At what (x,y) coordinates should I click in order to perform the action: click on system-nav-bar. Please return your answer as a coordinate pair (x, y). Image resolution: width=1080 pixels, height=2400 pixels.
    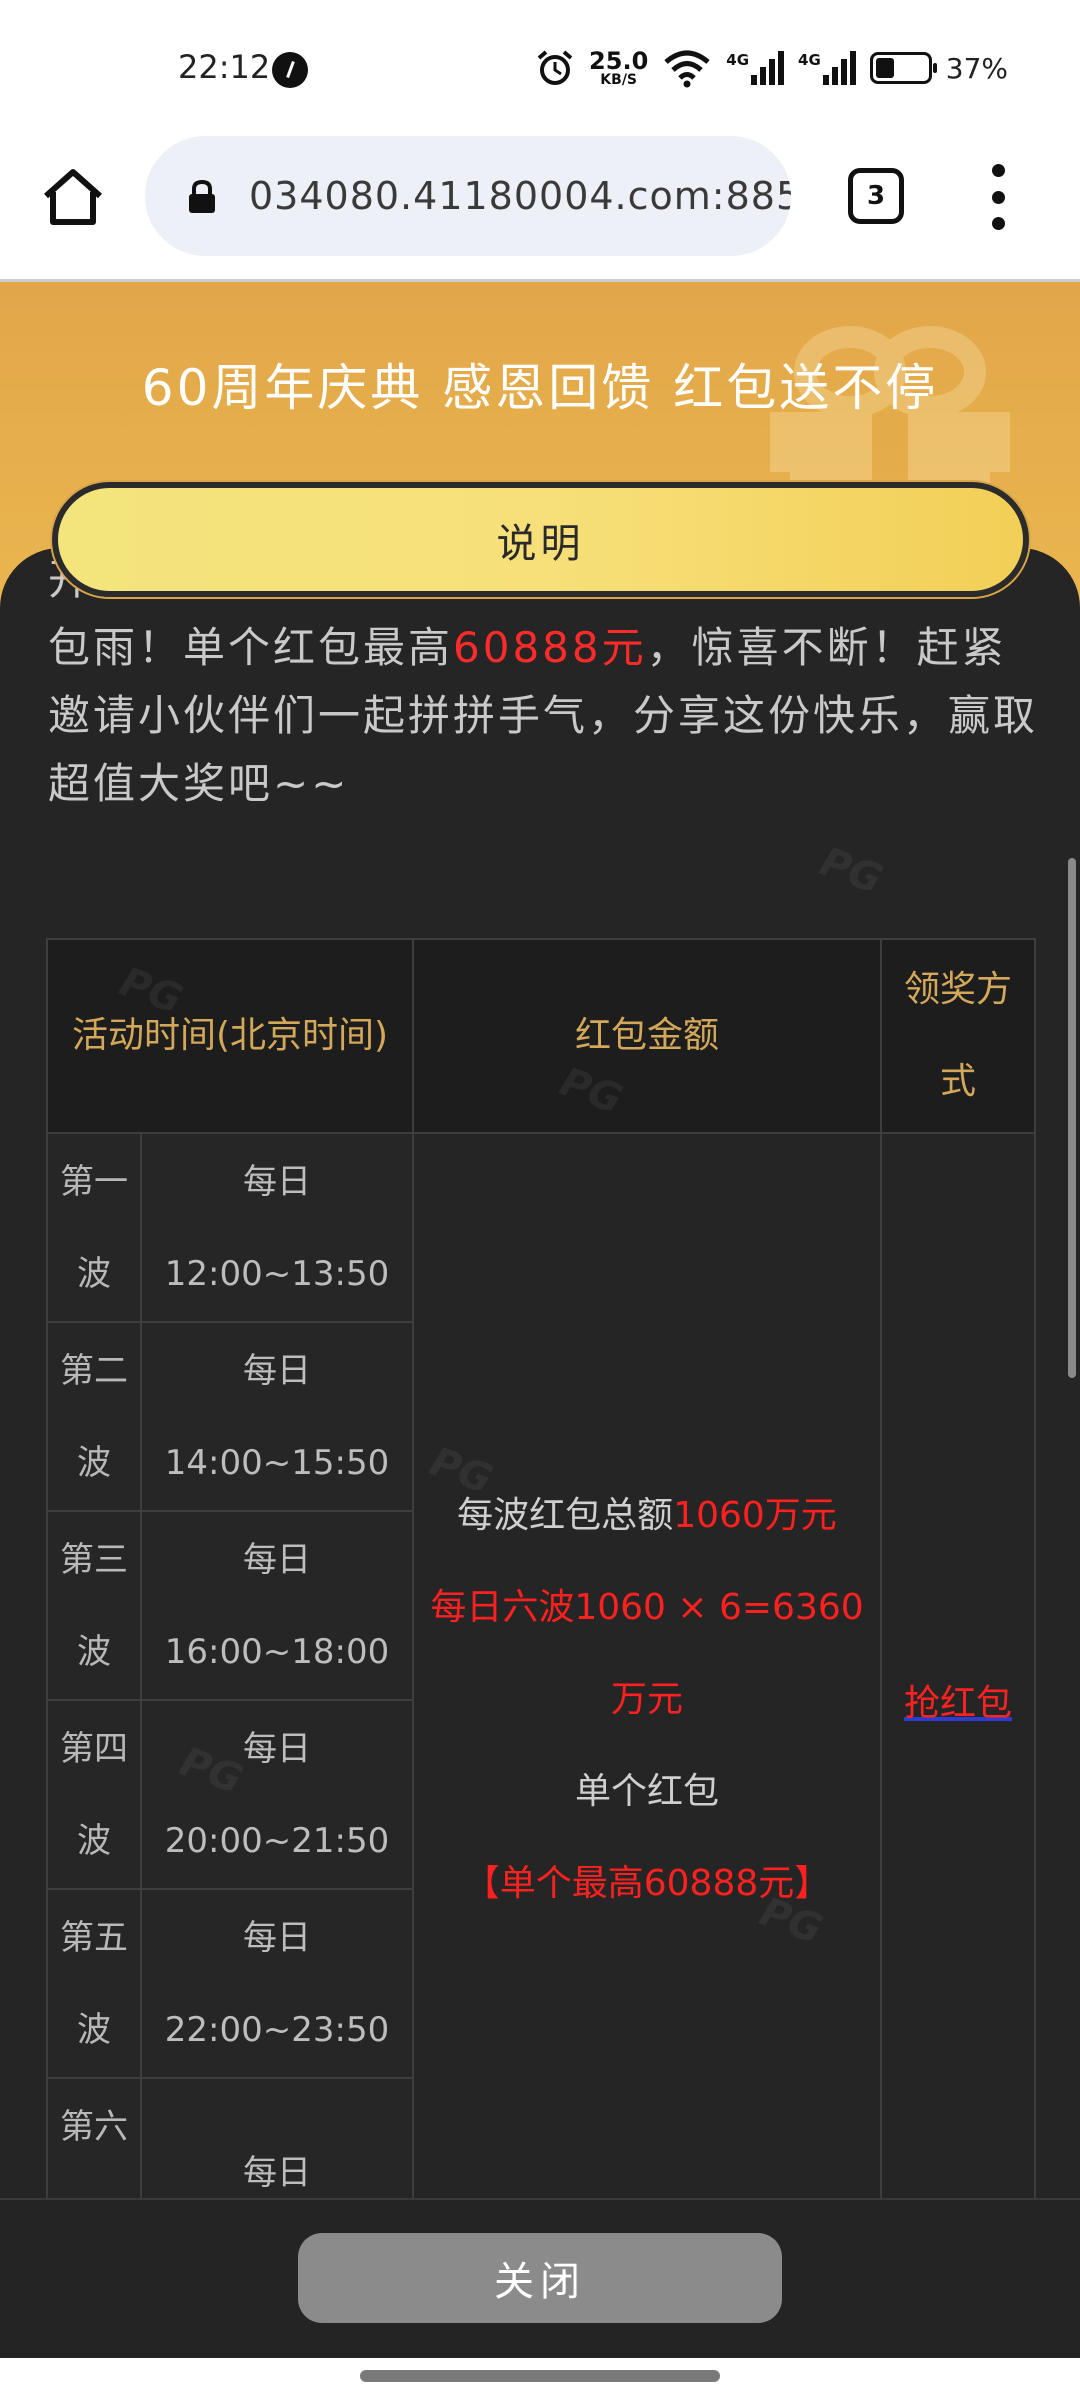
    Looking at the image, I should click on (540, 2379).